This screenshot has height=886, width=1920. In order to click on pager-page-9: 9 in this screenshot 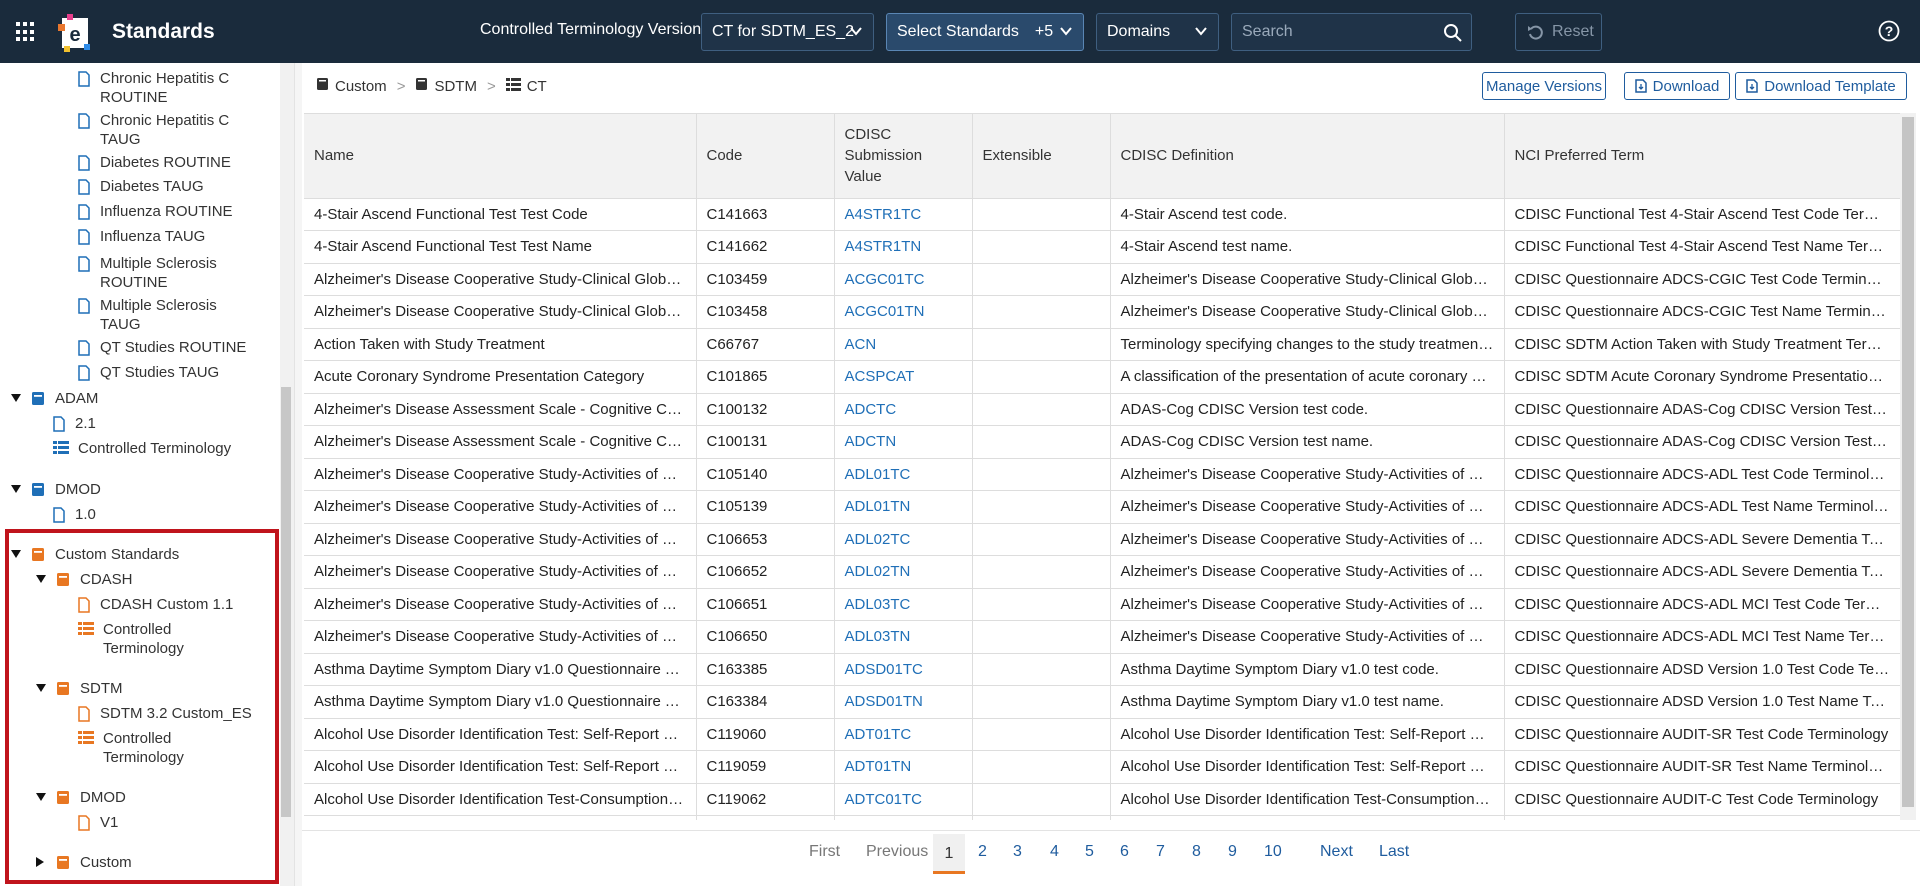, I will do `click(1232, 852)`.